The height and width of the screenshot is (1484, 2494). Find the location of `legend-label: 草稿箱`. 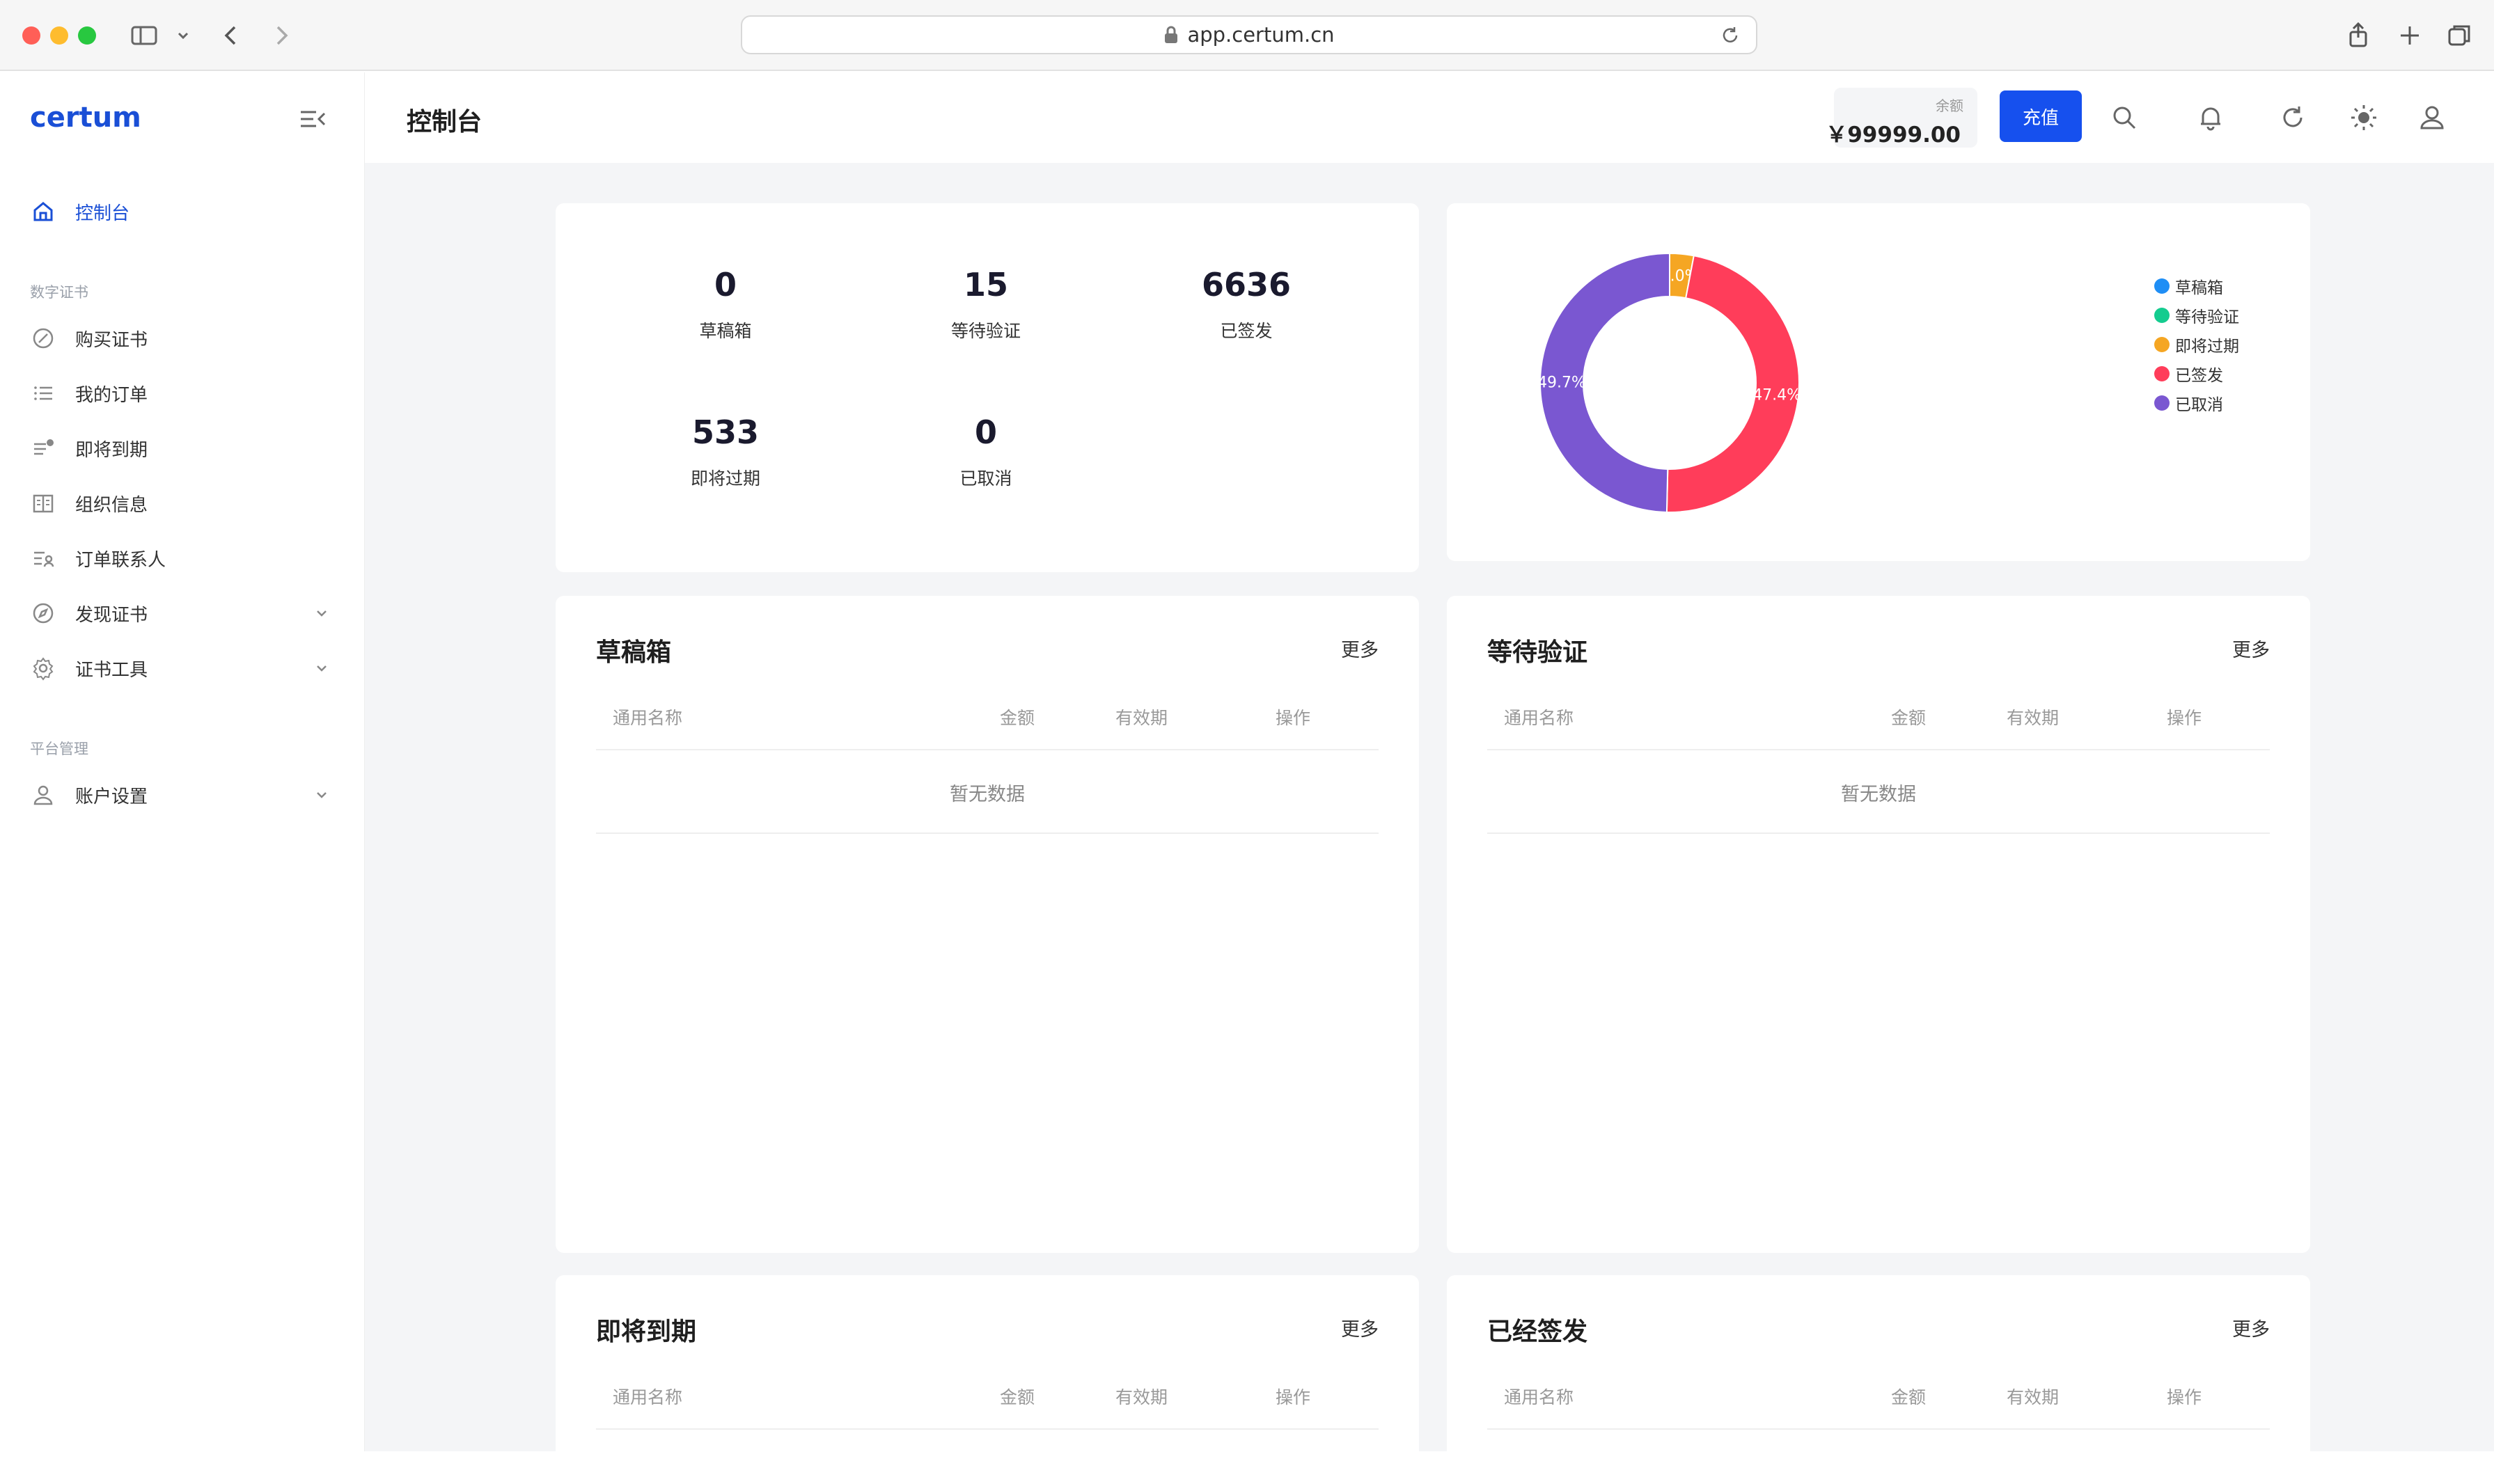

legend-label: 草稿箱 is located at coordinates (2199, 288).